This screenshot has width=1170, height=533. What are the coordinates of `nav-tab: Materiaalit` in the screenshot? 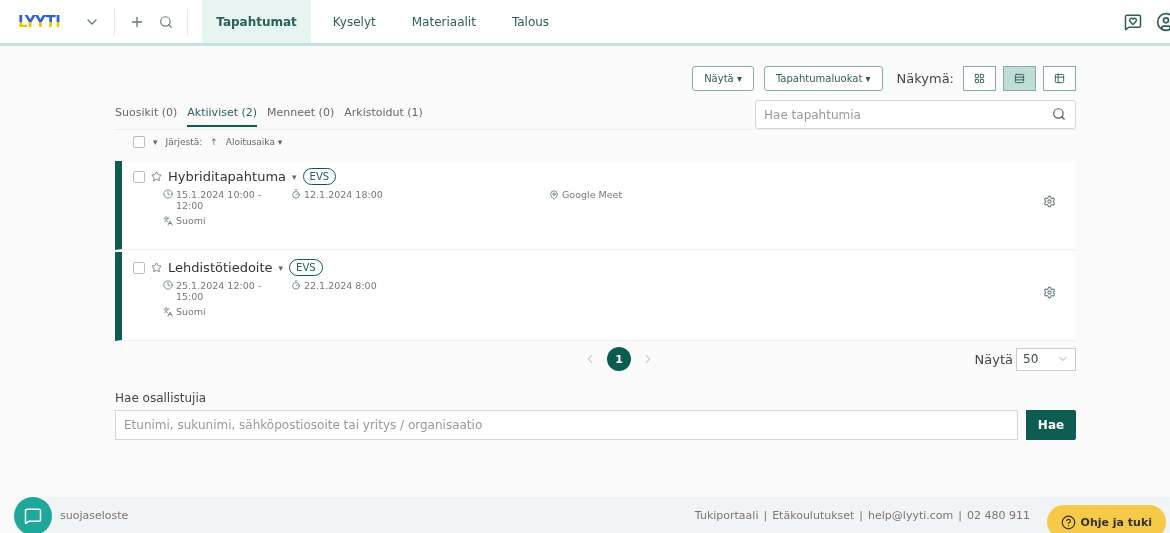 It's located at (443, 21).